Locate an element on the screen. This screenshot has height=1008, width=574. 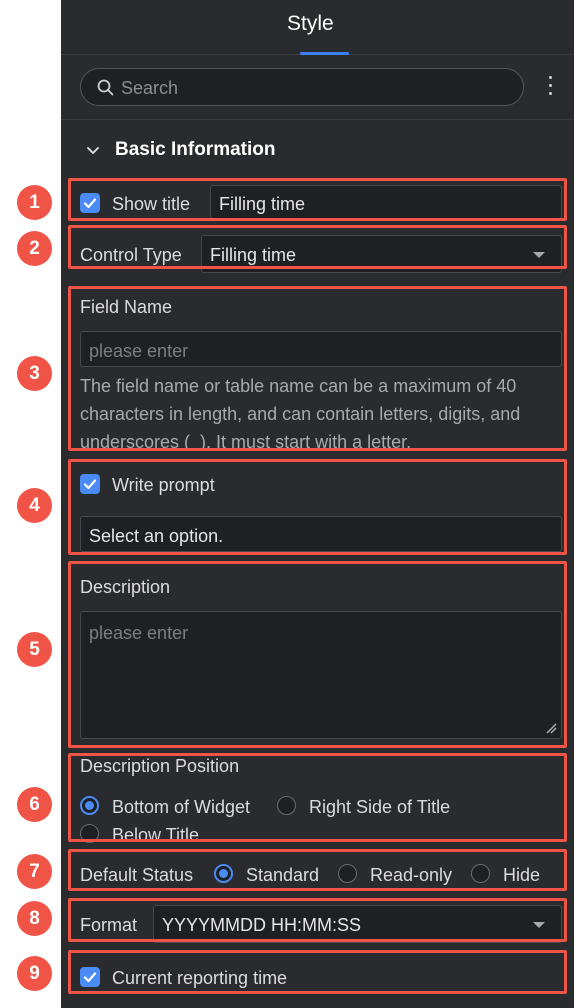
annotation-badge-7: 7 is located at coordinates (34, 871).